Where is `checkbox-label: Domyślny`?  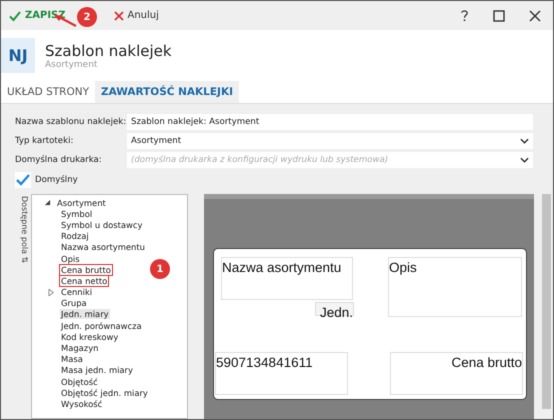
checkbox-label: Domyślny is located at coordinates (56, 180).